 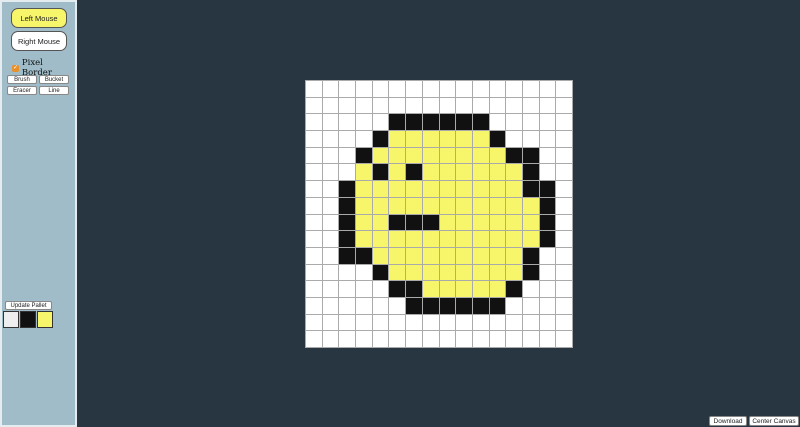 I want to click on palette-swatch-white, so click(x=11, y=319).